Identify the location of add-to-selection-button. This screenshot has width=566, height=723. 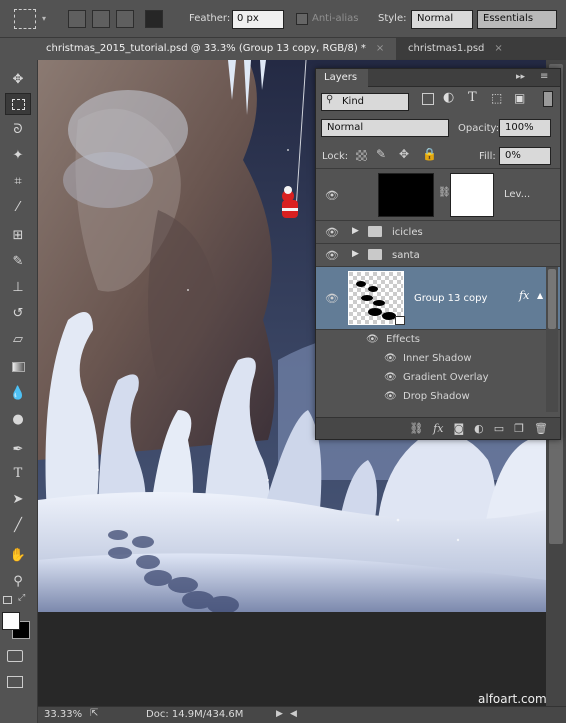
(101, 19).